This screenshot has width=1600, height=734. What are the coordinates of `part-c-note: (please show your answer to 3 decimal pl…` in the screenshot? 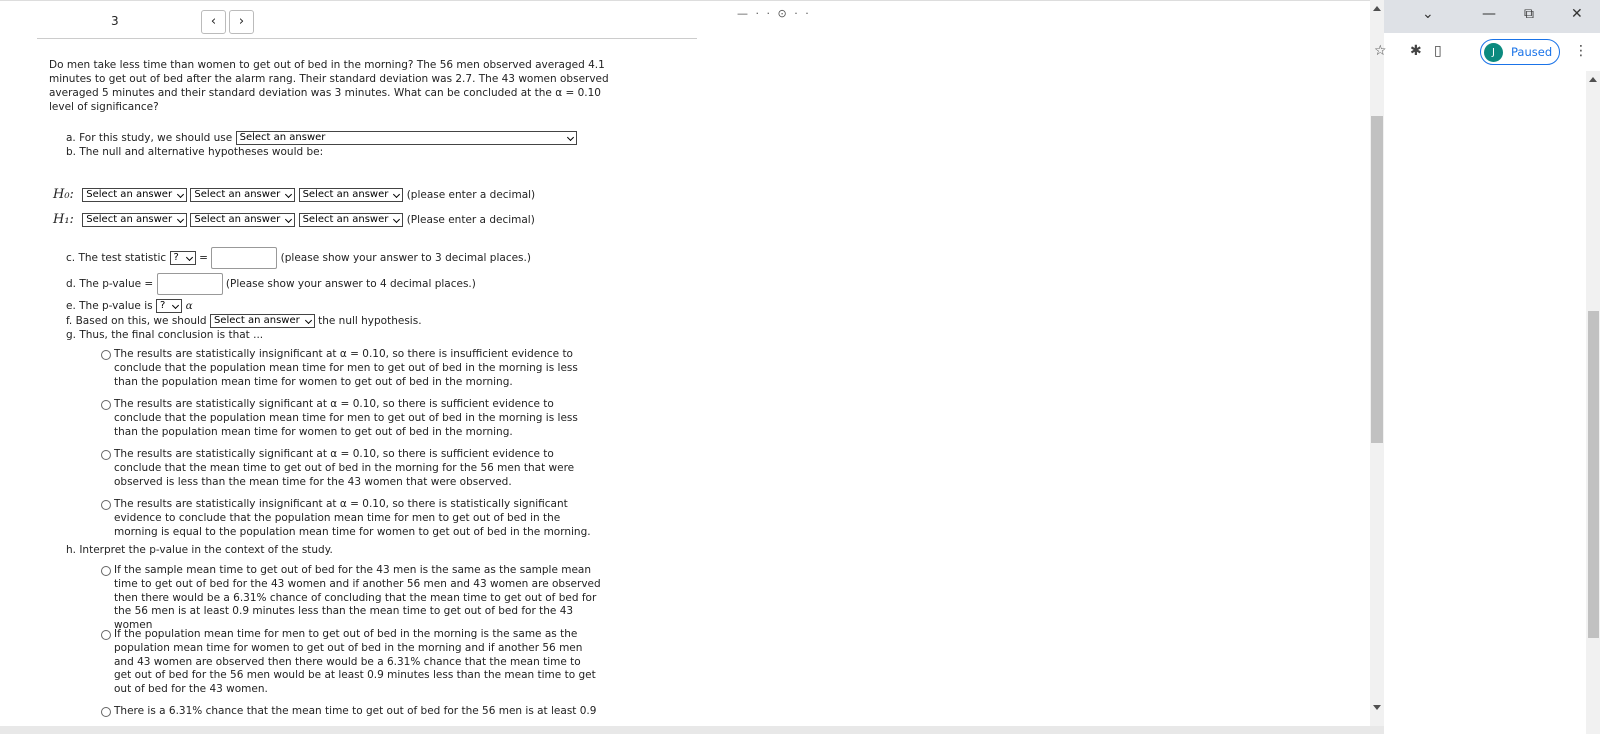 It's located at (405, 258).